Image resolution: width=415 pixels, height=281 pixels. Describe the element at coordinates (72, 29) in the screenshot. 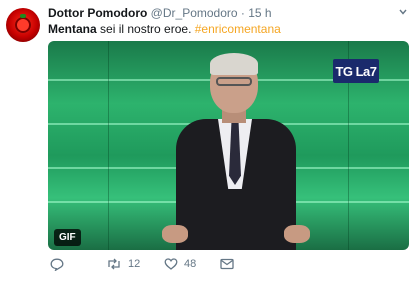

I see `tweet-text-bold: Mentana` at that location.